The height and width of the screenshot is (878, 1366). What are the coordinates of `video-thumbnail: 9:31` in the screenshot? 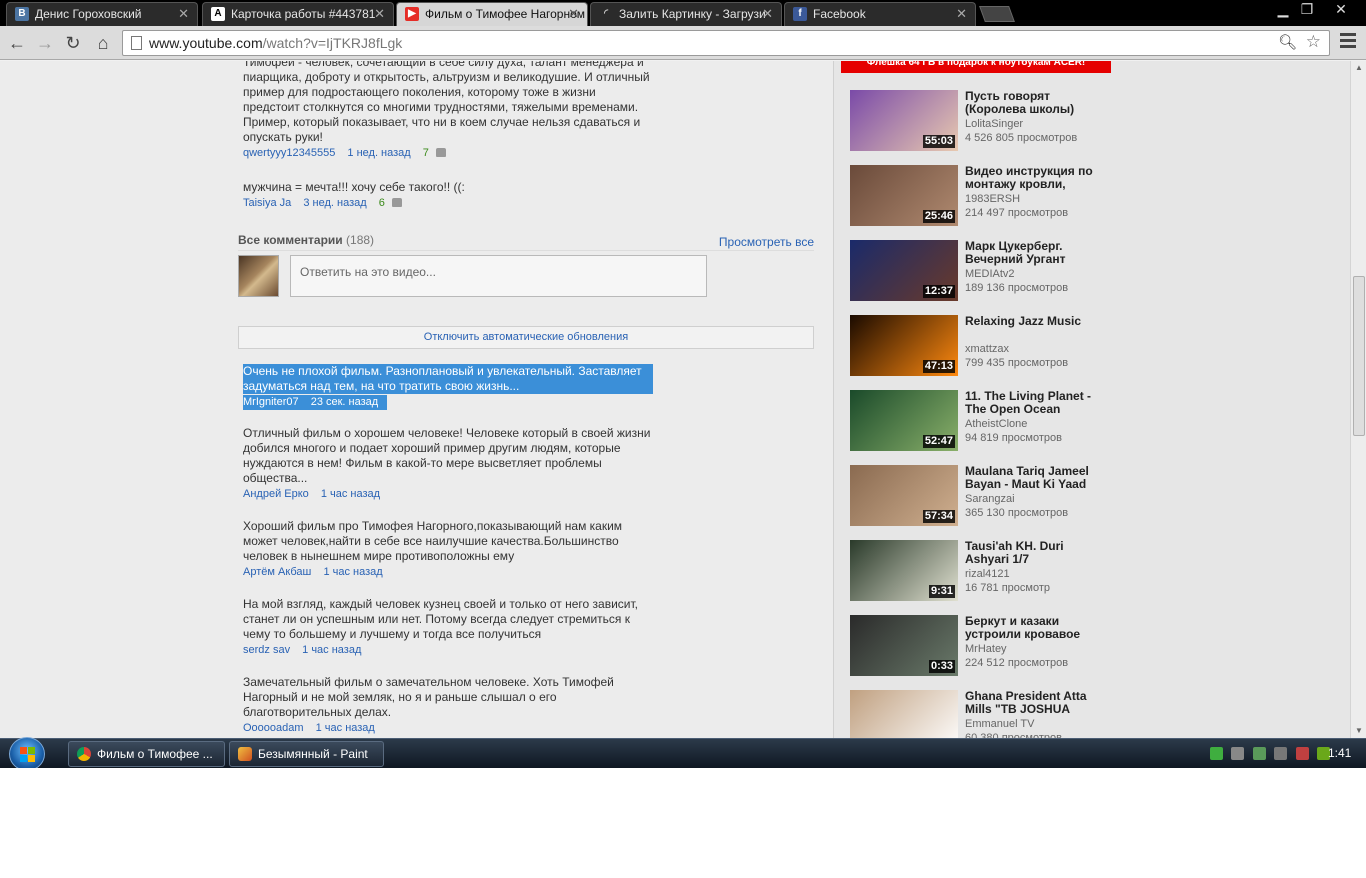 It's located at (904, 570).